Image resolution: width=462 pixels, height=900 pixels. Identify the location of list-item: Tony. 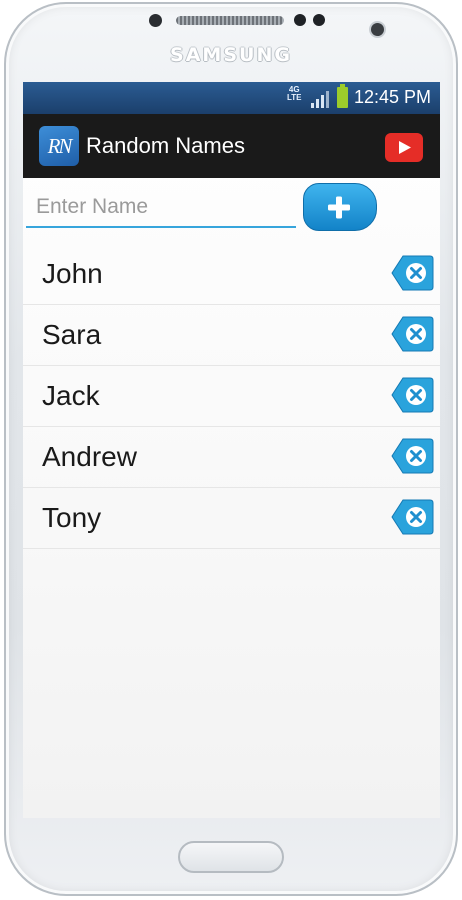
(231, 518).